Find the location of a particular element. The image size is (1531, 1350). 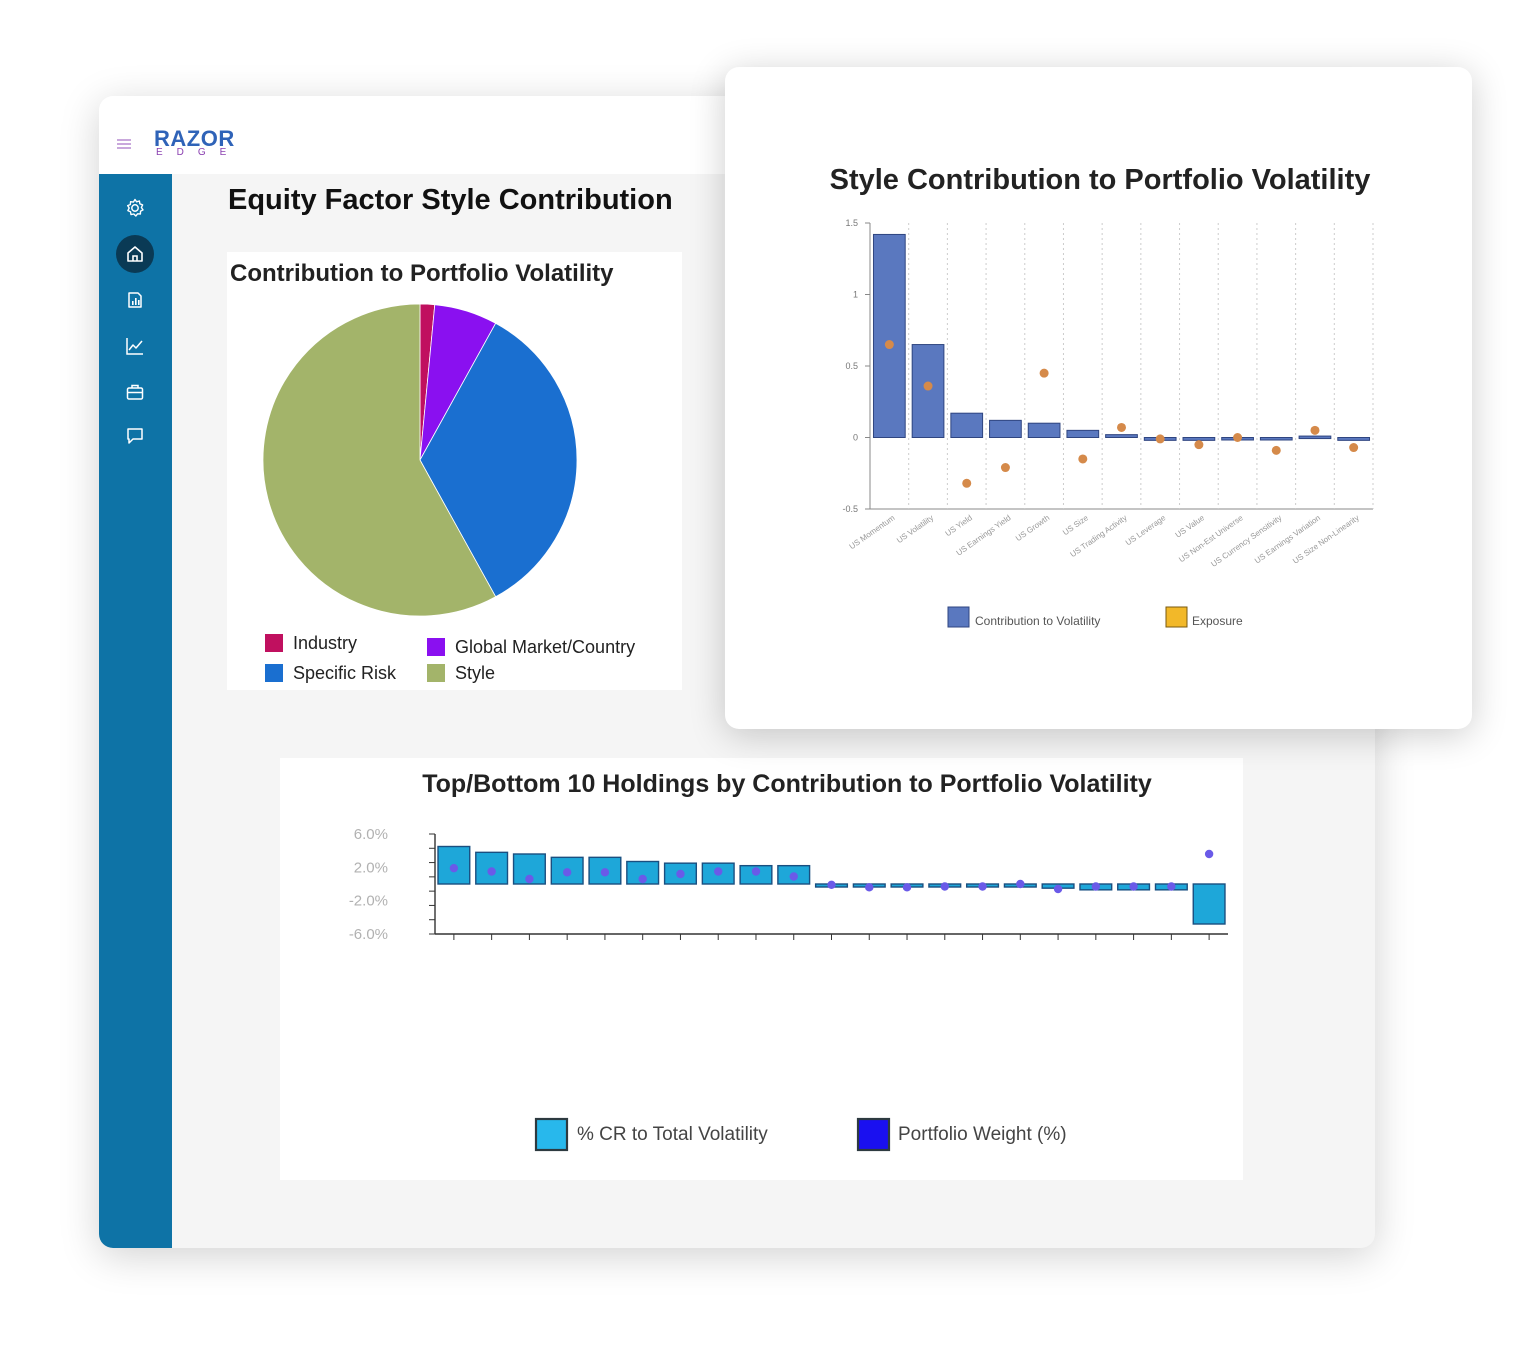

nav-messages is located at coordinates (135, 436).